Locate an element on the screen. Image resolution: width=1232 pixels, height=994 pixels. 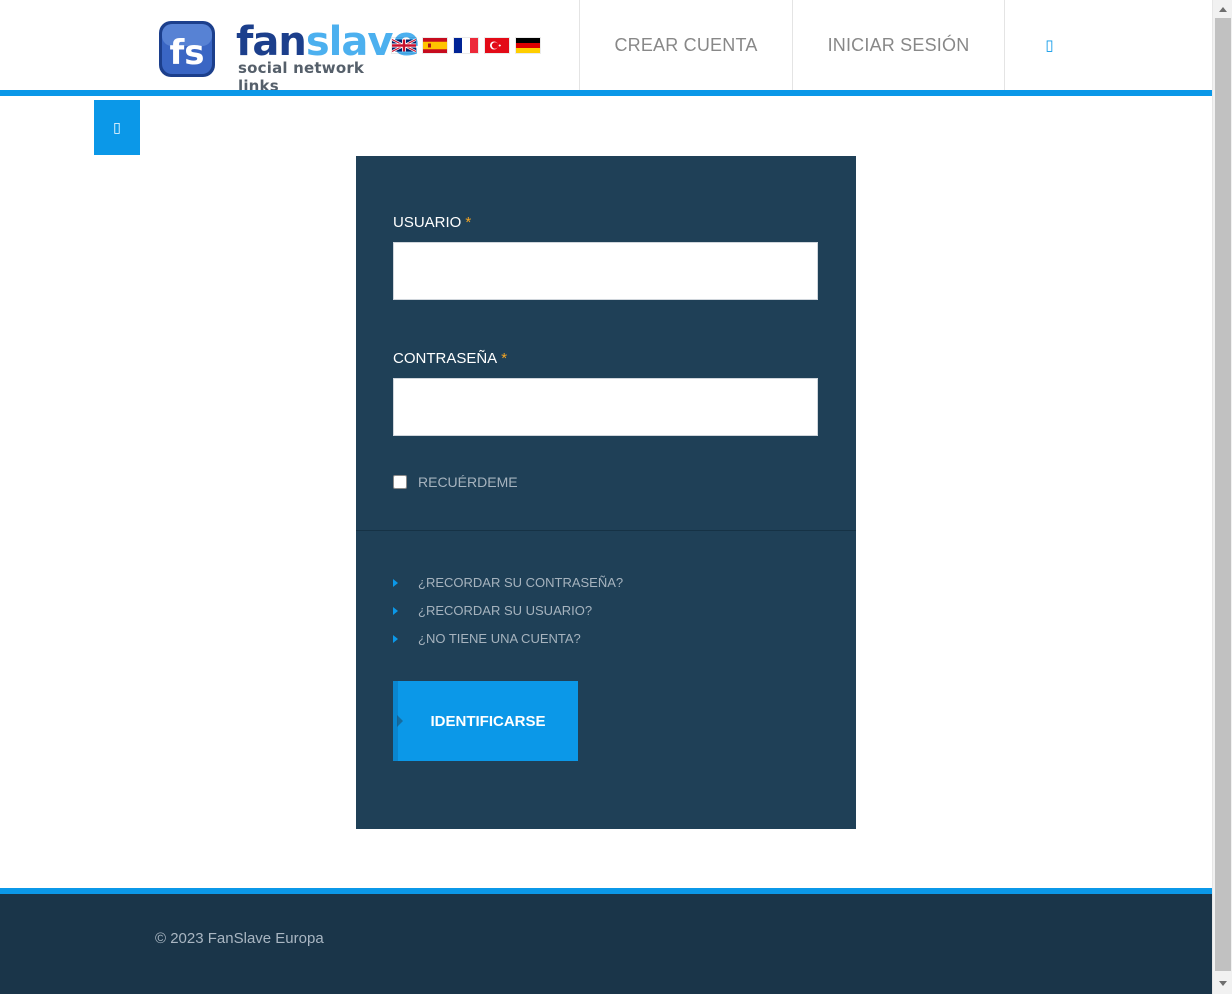
scroll-down-icon is located at coordinates (1223, 983).